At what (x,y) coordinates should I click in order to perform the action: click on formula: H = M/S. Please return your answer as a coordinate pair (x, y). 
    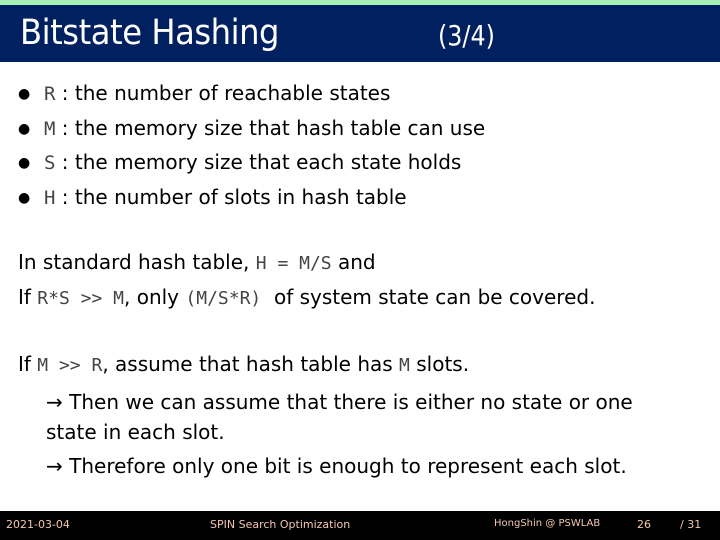
    Looking at the image, I should click on (293, 263).